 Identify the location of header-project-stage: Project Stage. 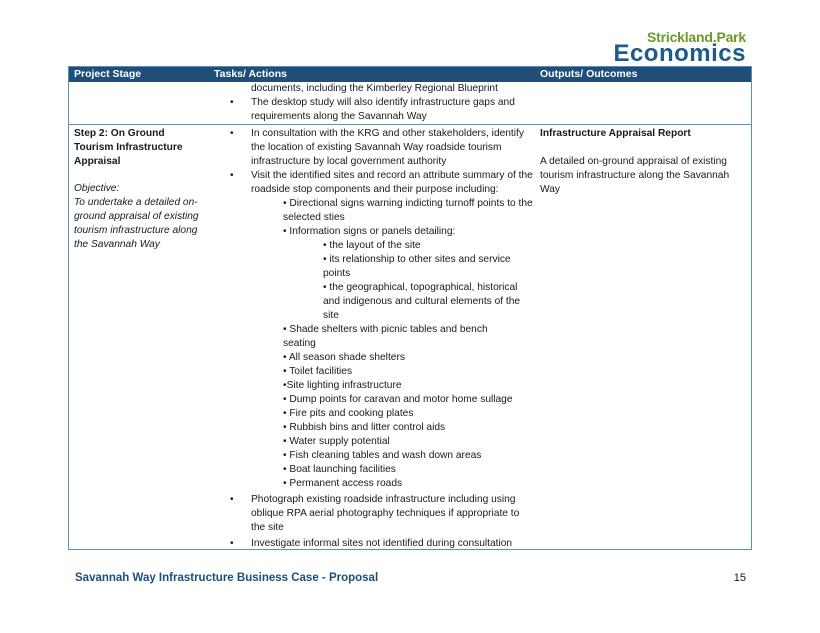
(108, 74).